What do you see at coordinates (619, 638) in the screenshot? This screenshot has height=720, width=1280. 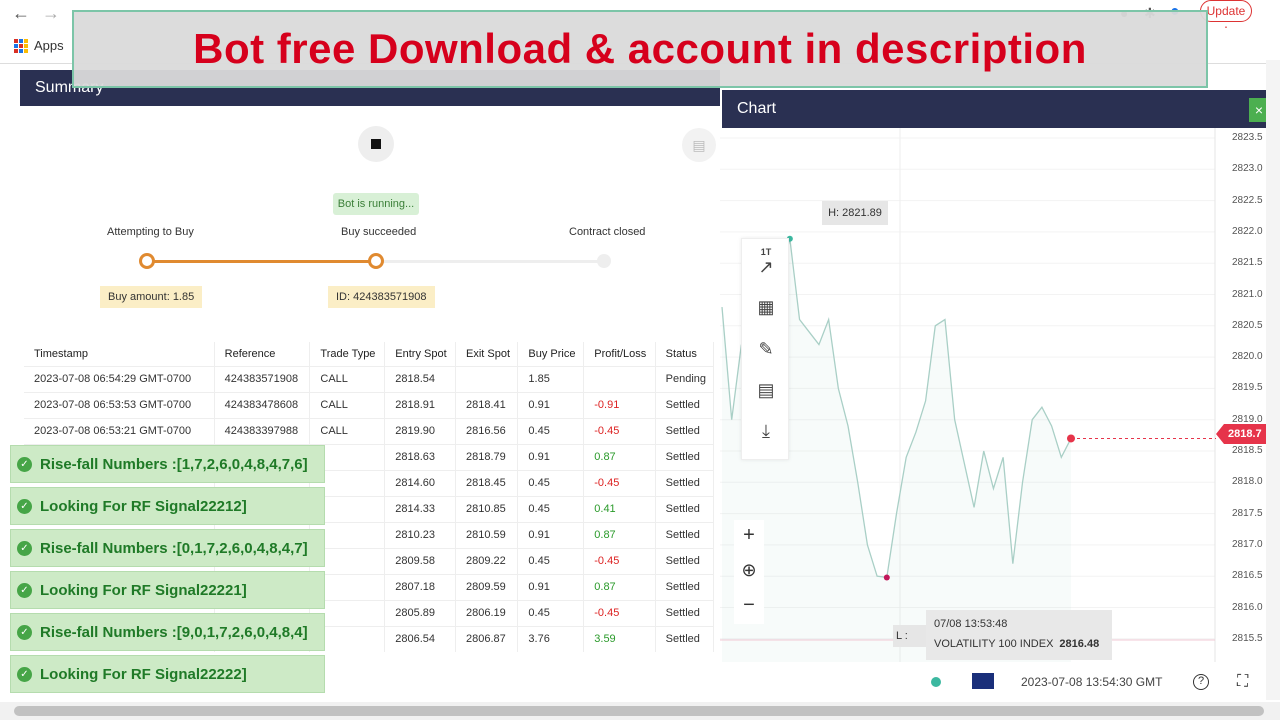 I see `table-cell: 3.59` at bounding box center [619, 638].